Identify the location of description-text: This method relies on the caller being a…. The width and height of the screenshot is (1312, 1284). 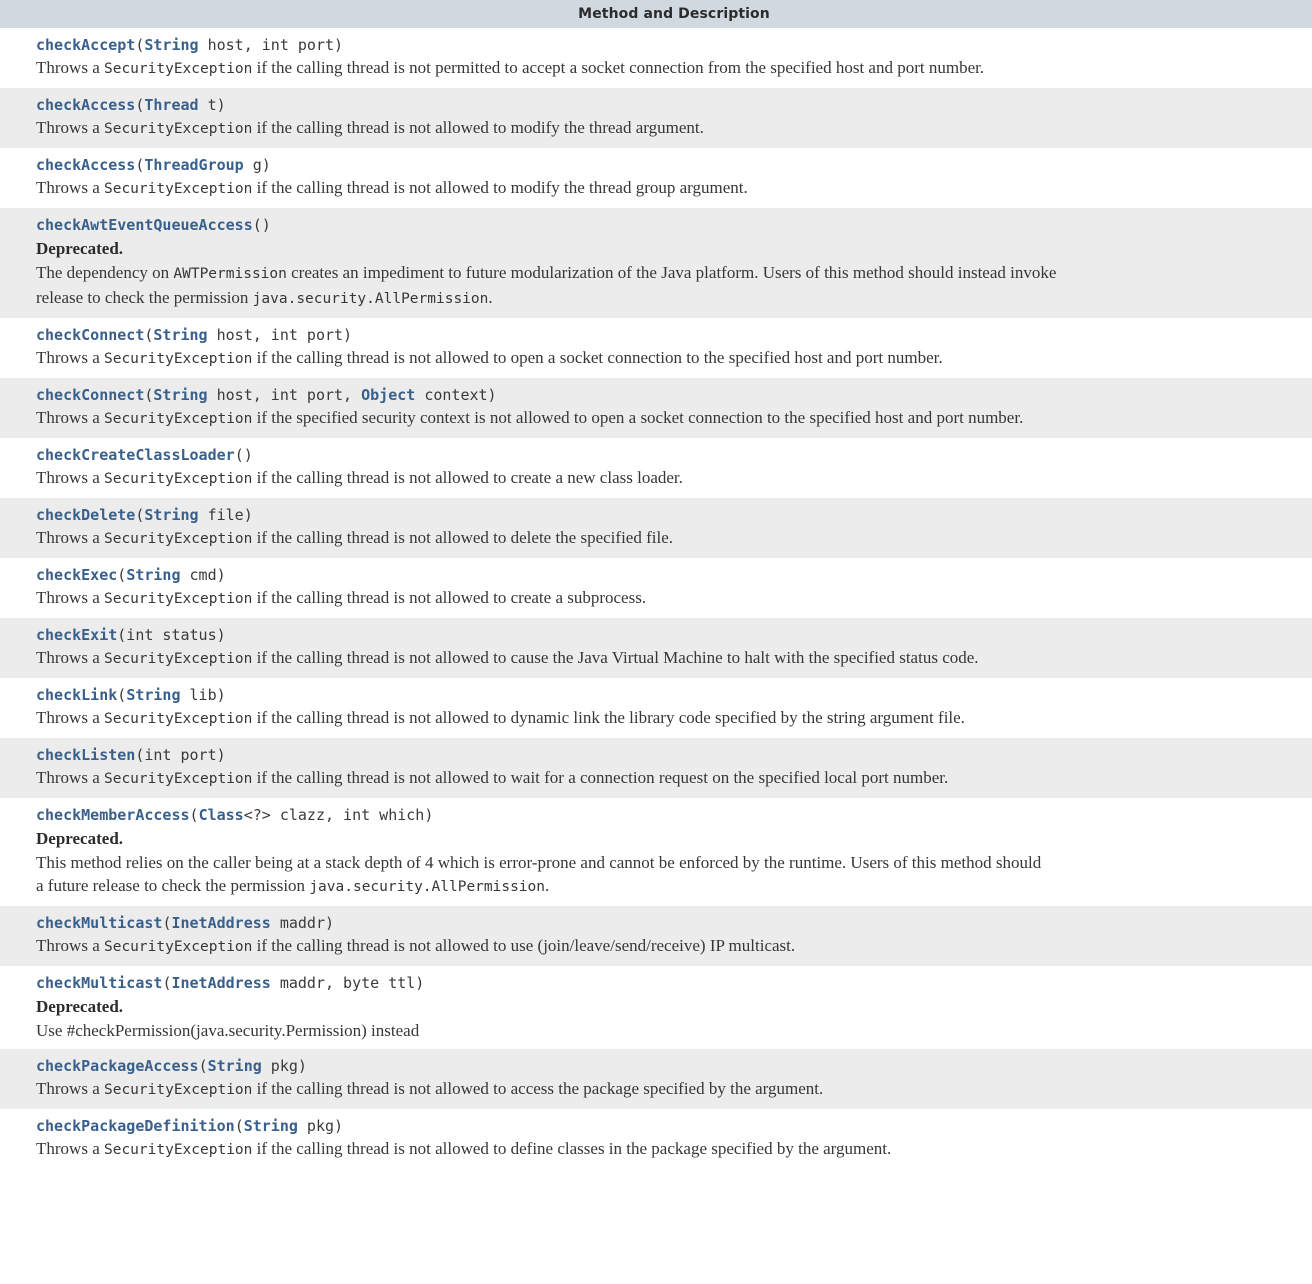
(539, 862).